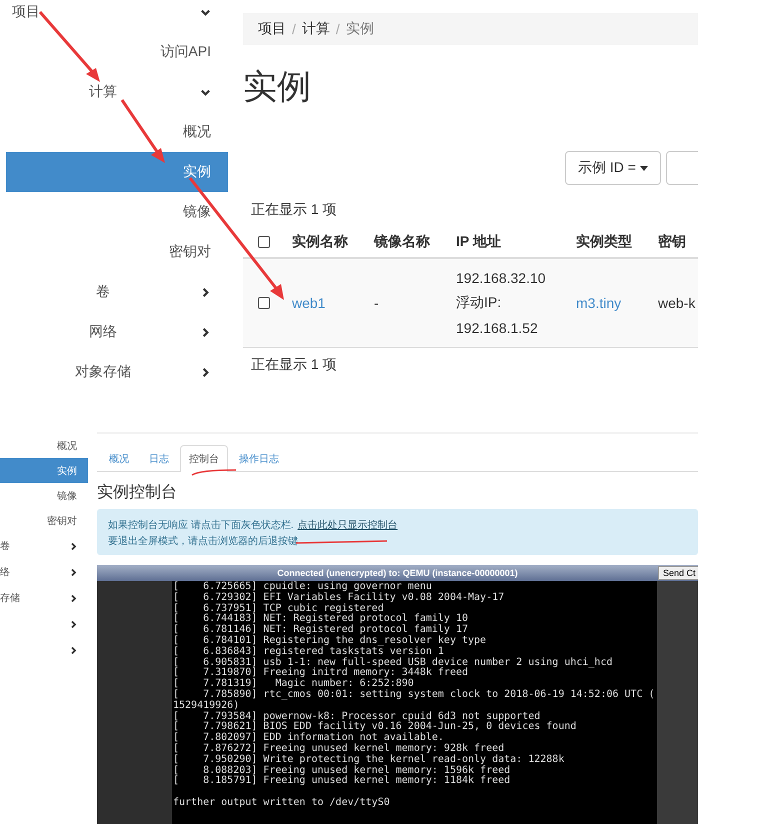 This screenshot has height=824, width=758. Describe the element at coordinates (321, 619) in the screenshot. I see `console-line: [ 6.744183] NET: Registered protocol family 10` at that location.